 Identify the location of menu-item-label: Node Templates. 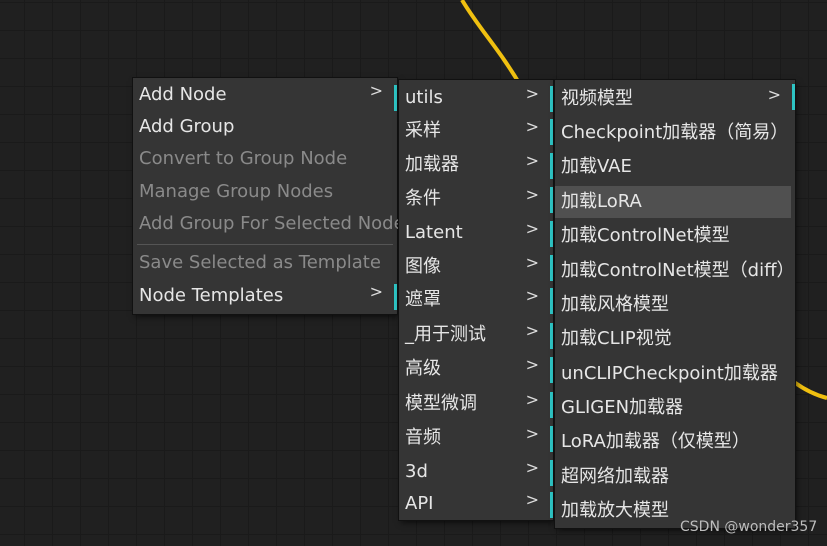
(211, 295).